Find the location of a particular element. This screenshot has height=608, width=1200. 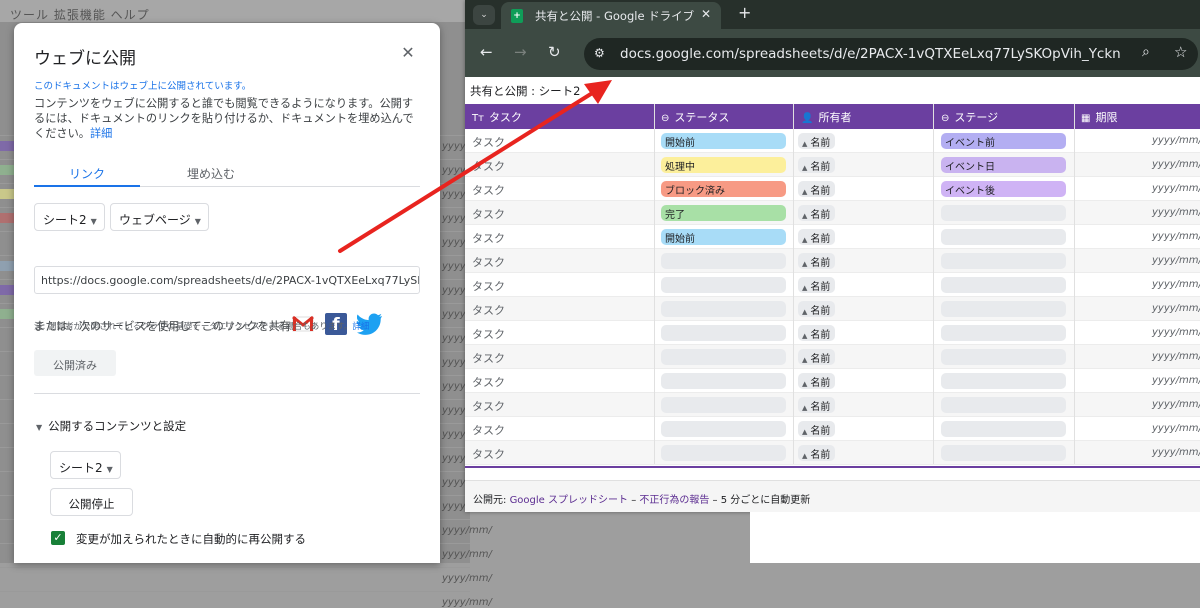

new-tab-icon: + is located at coordinates (744, 12).